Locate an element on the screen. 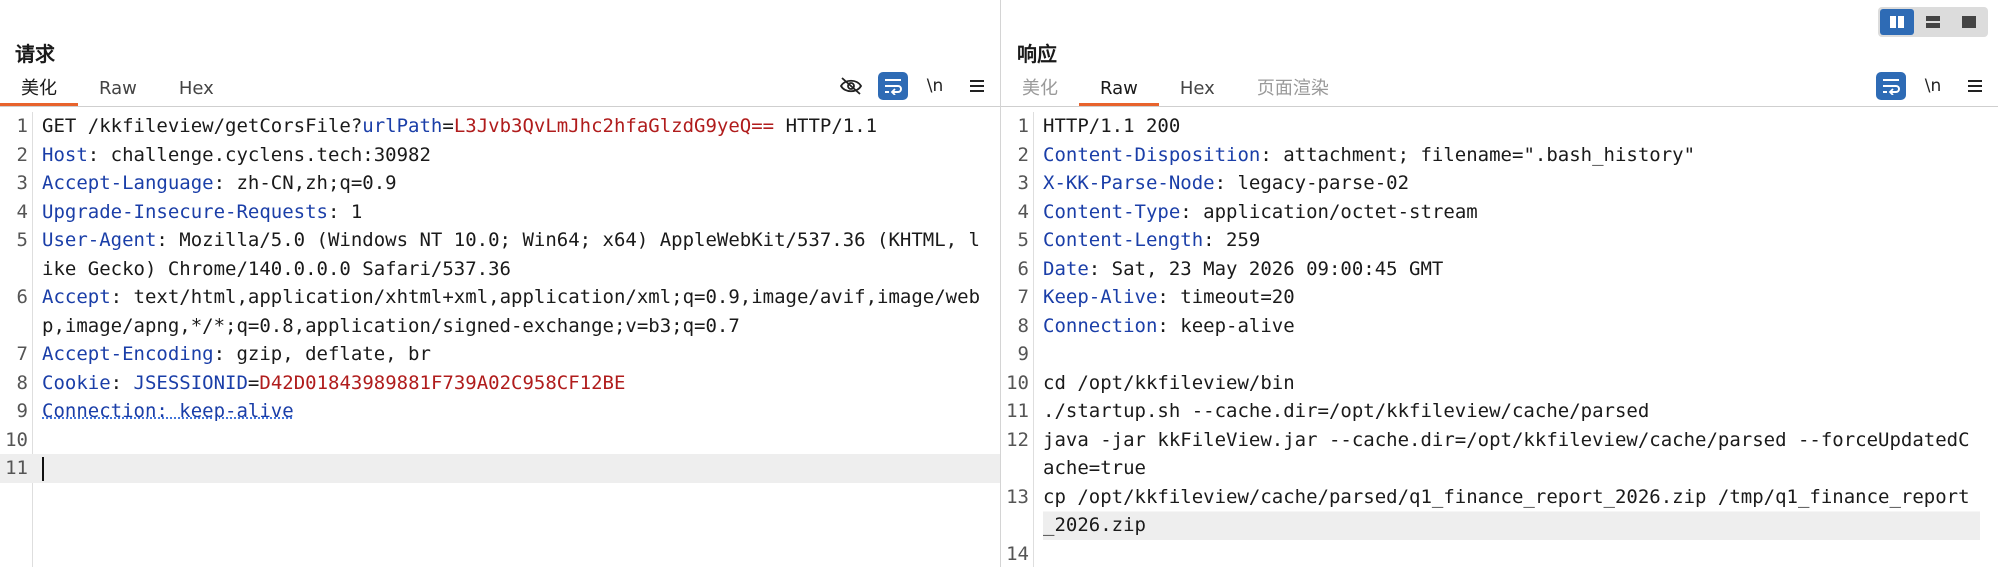  line-content: Content-Type: application/octet-stream is located at coordinates (1511, 212).